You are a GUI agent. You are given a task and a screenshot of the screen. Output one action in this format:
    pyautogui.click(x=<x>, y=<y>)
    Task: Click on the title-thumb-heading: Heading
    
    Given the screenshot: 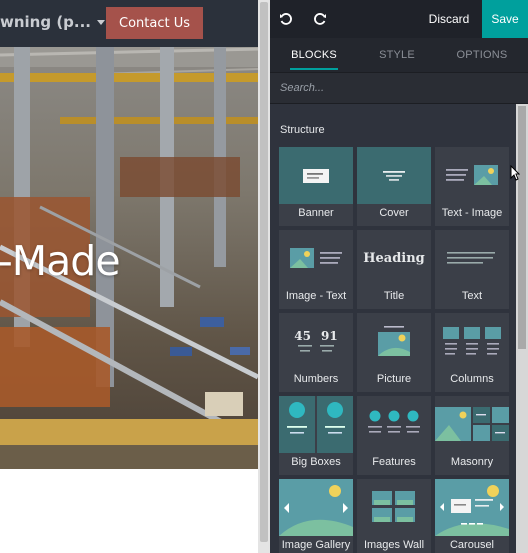 What is the action you would take?
    pyautogui.click(x=394, y=258)
    